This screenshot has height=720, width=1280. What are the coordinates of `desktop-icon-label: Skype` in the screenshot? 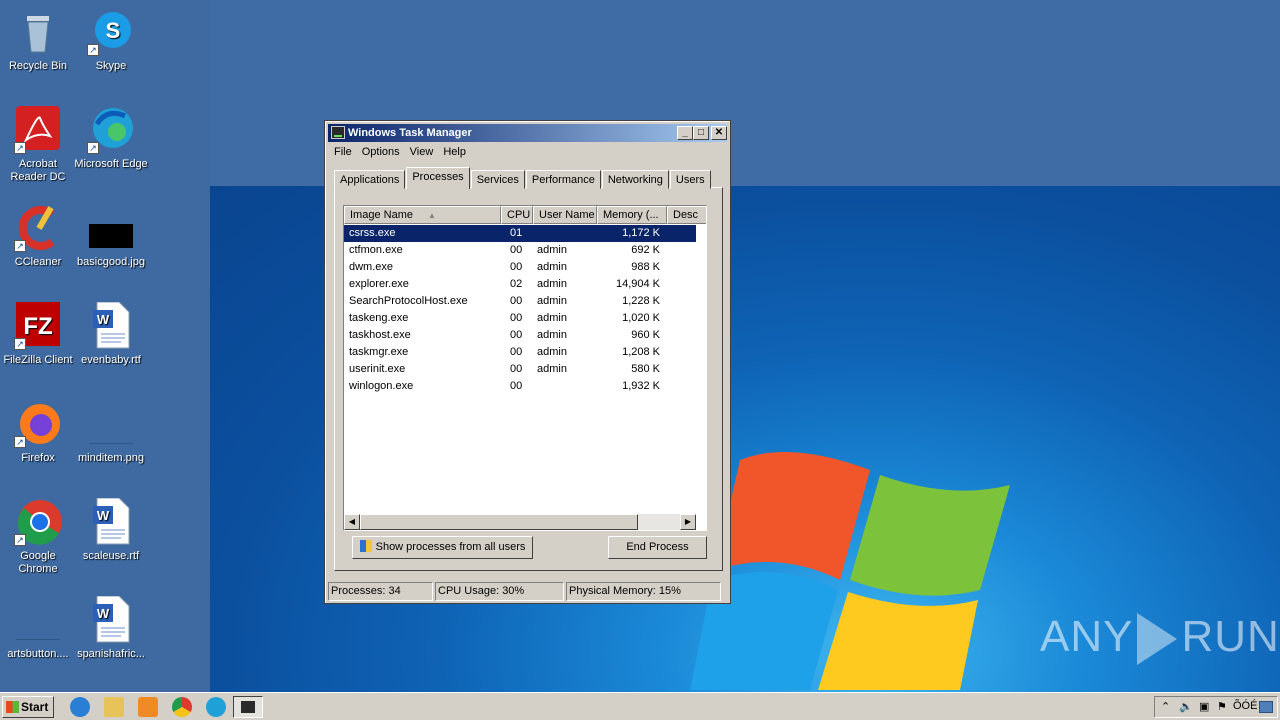 It's located at (111, 66).